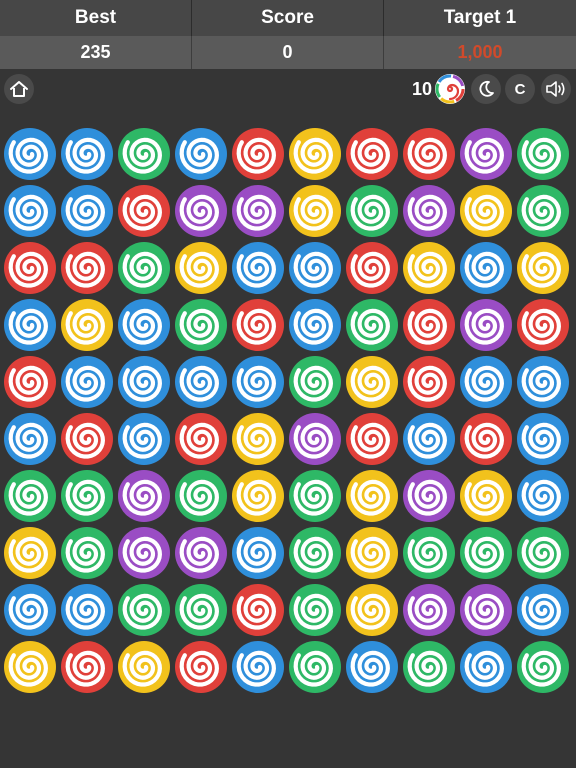  Describe the element at coordinates (520, 89) in the screenshot. I see `c-button: C` at that location.